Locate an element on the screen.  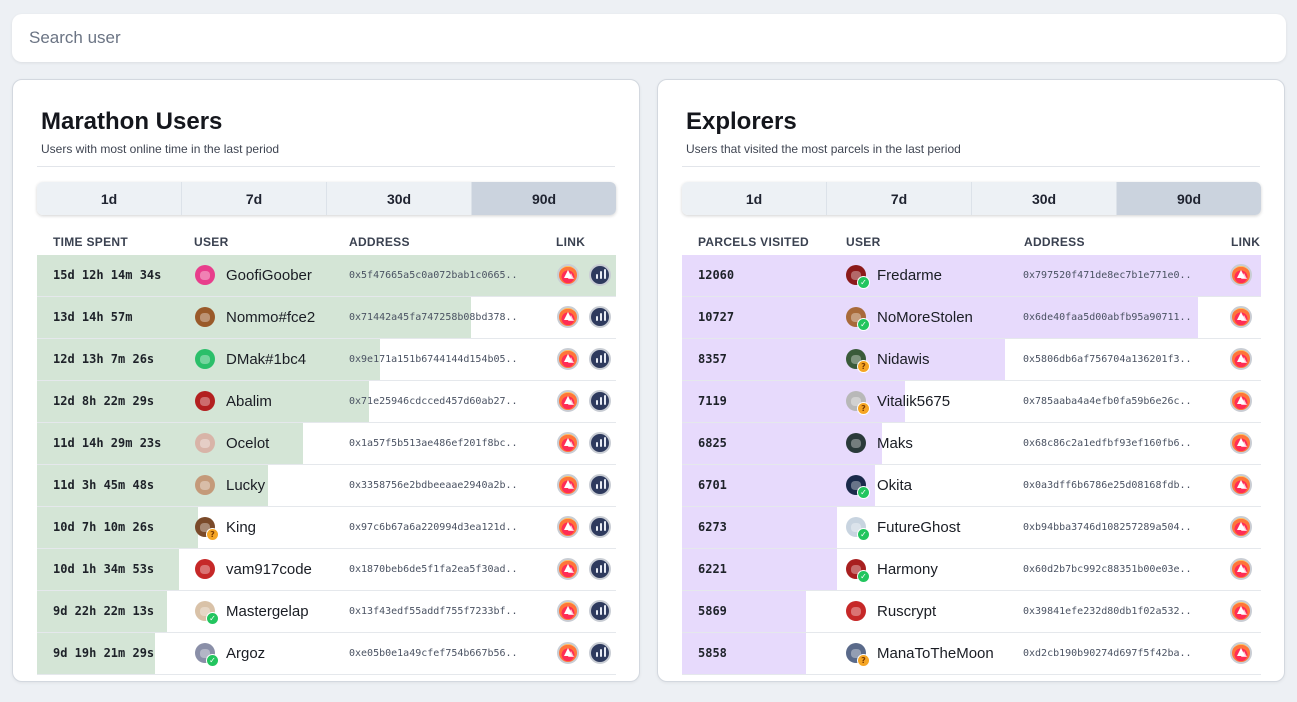
user-name: Mastergelap is located at coordinates (267, 611).